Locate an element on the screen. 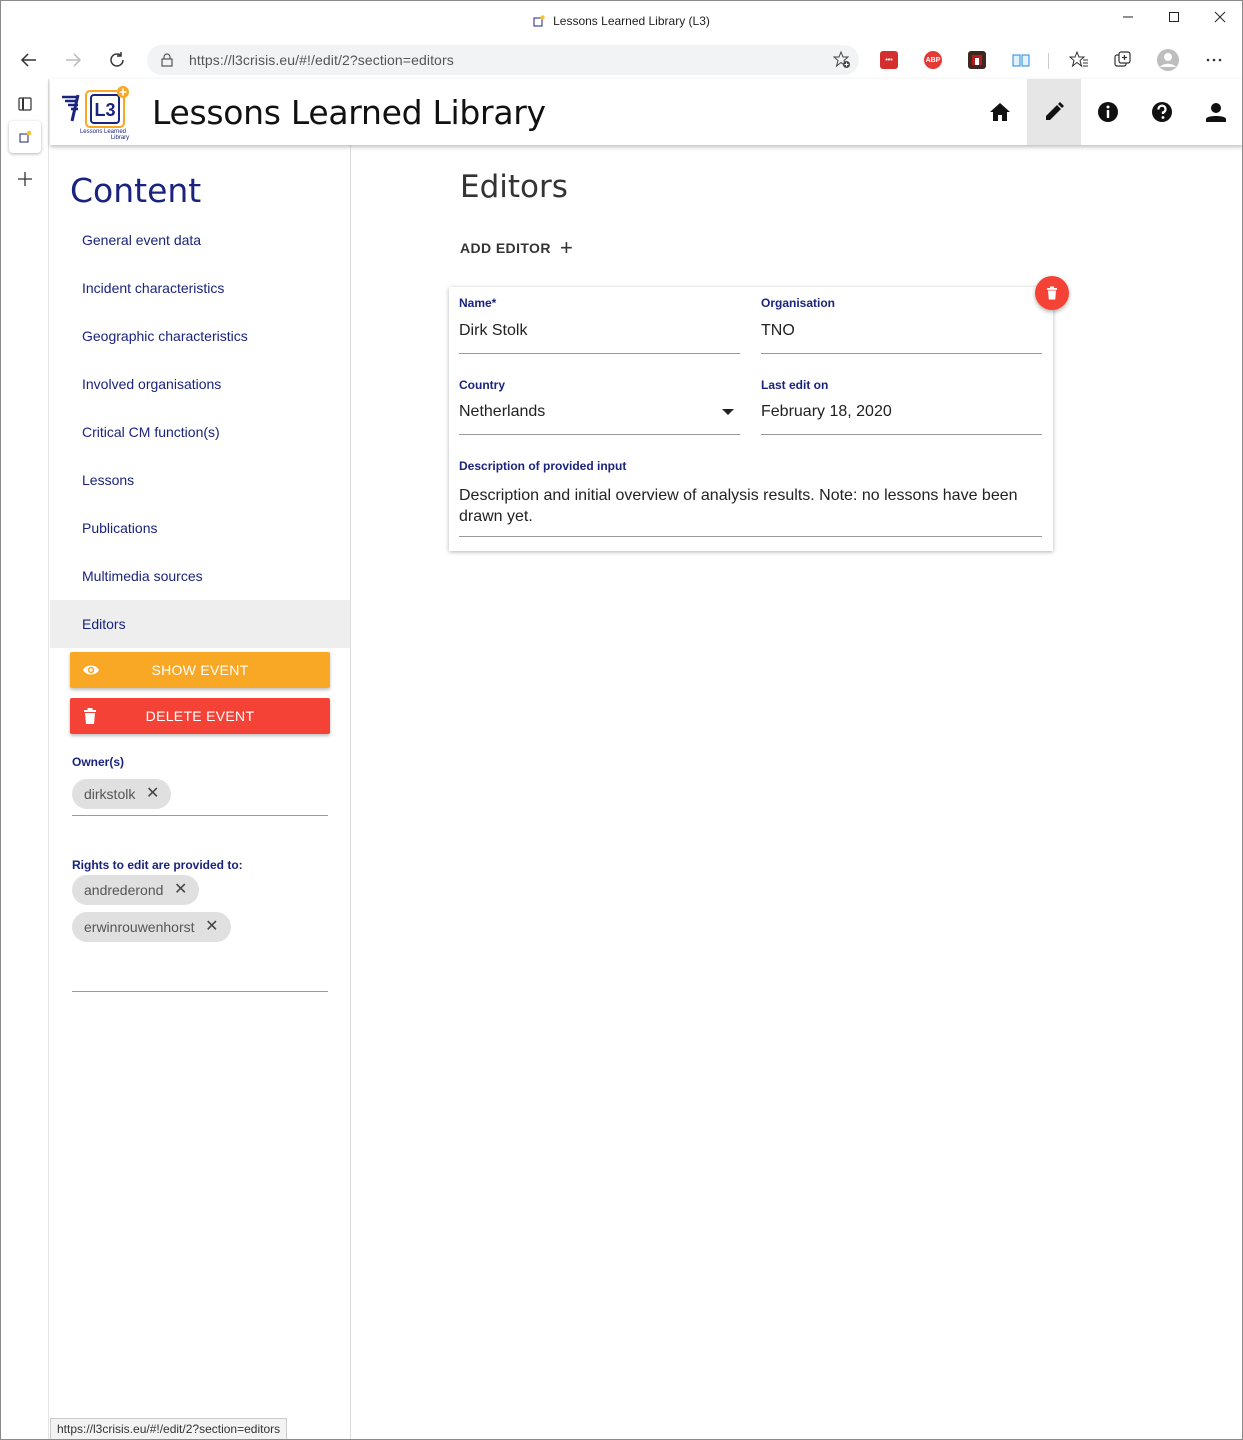 This screenshot has height=1440, width=1243. delete-event-button: DELETE EVENT is located at coordinates (200, 716).